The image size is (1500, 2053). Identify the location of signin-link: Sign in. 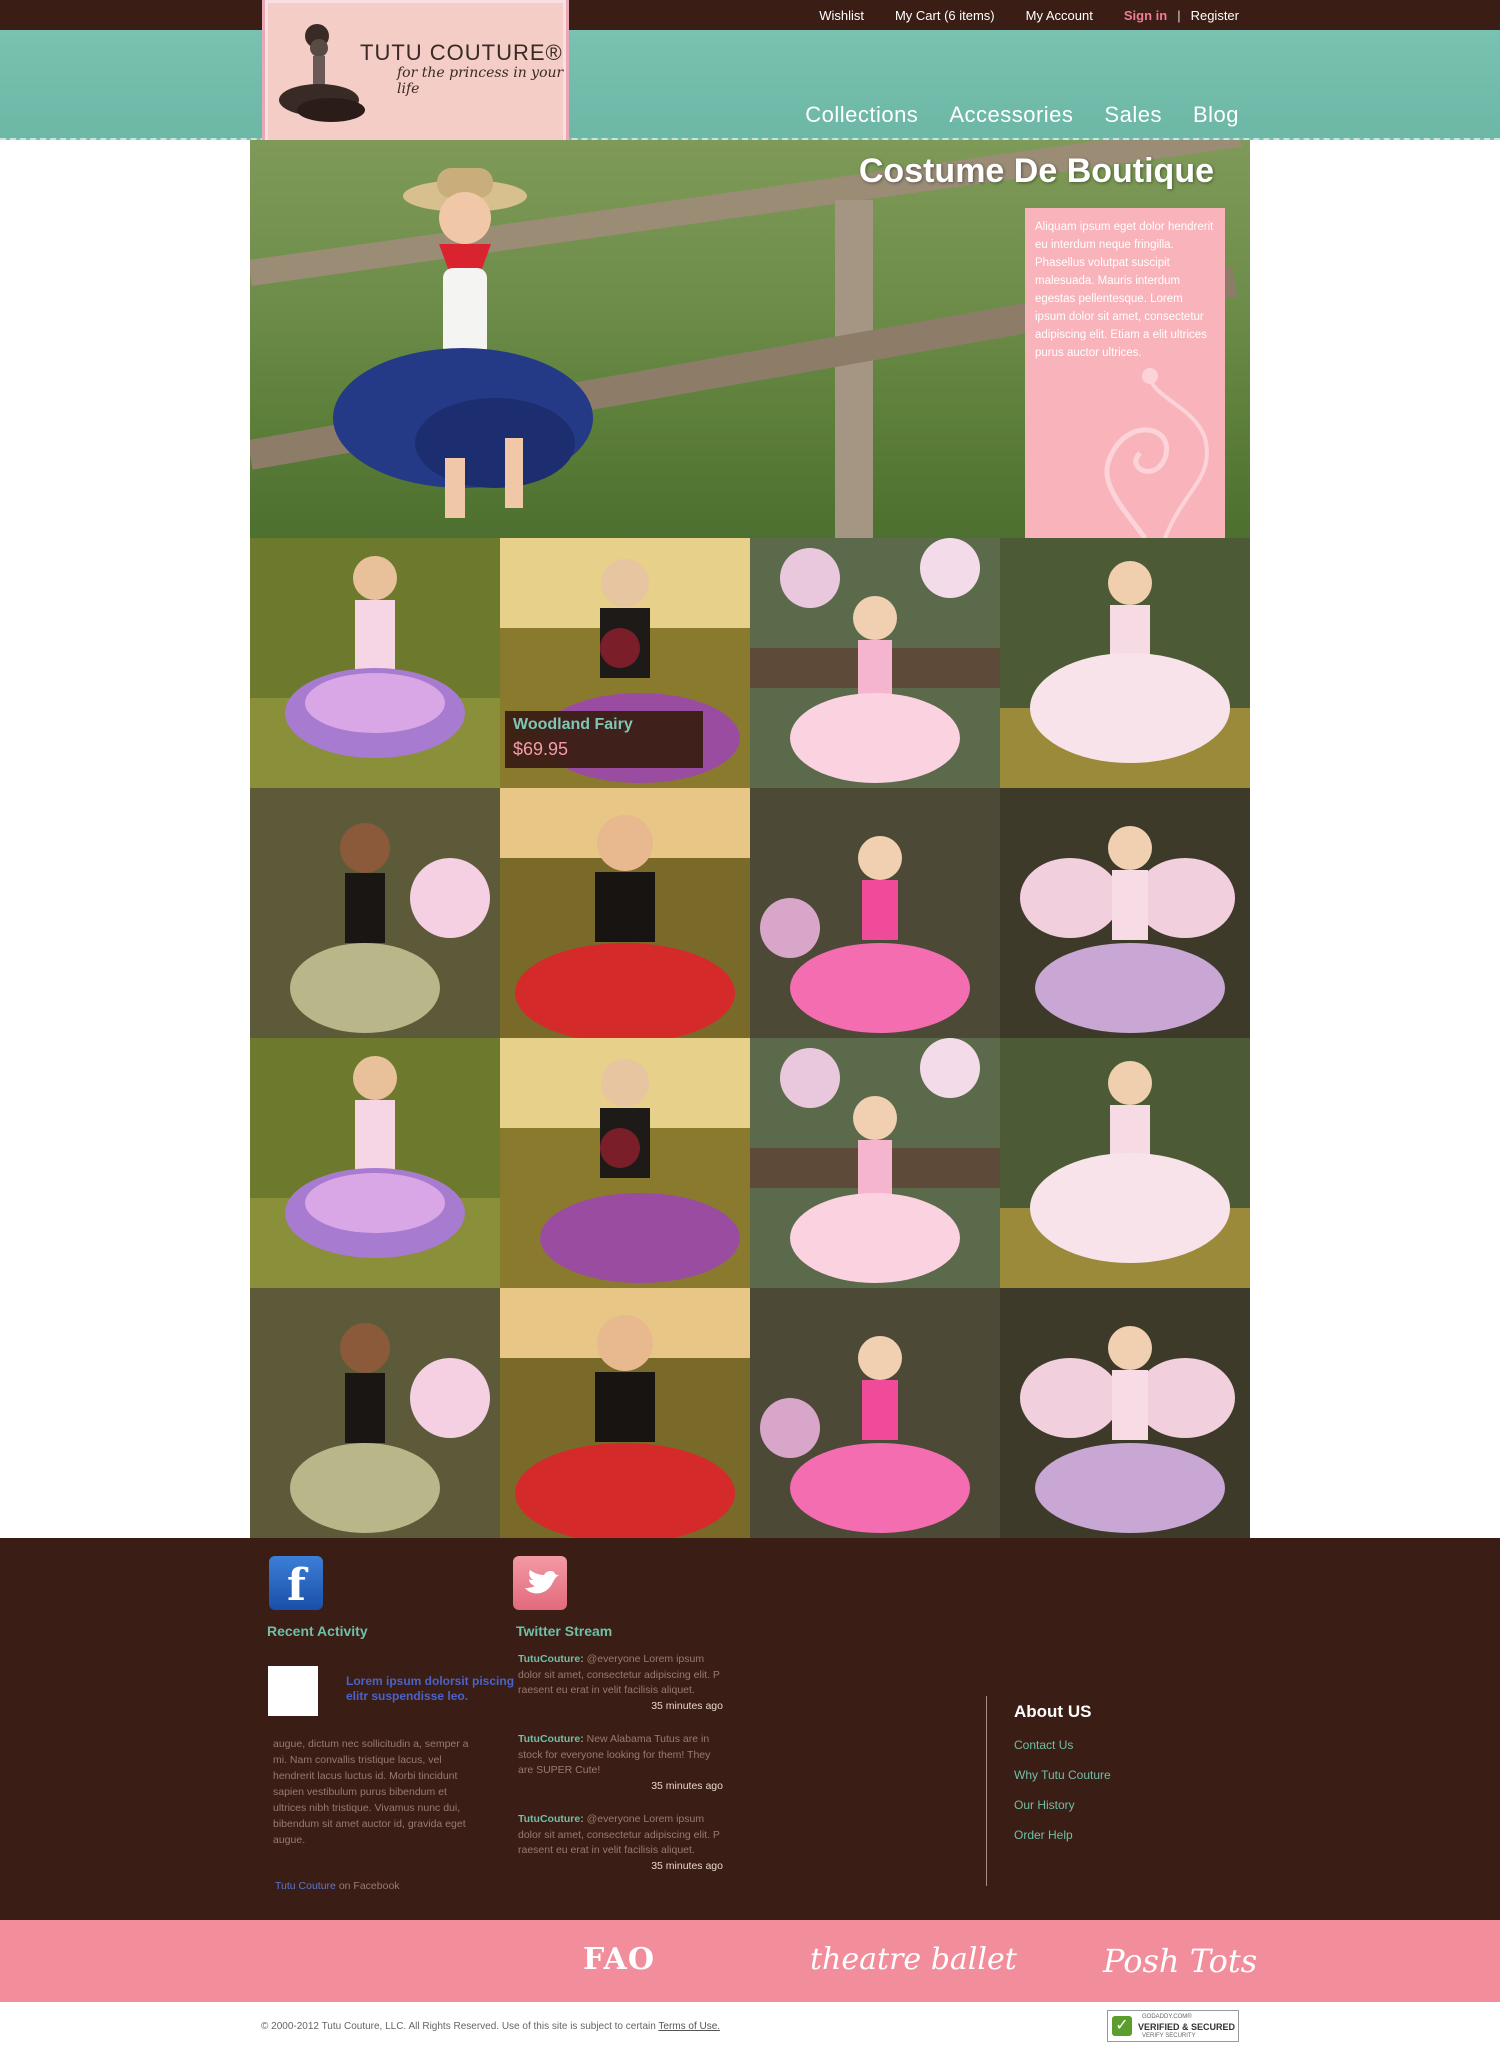
(1145, 15).